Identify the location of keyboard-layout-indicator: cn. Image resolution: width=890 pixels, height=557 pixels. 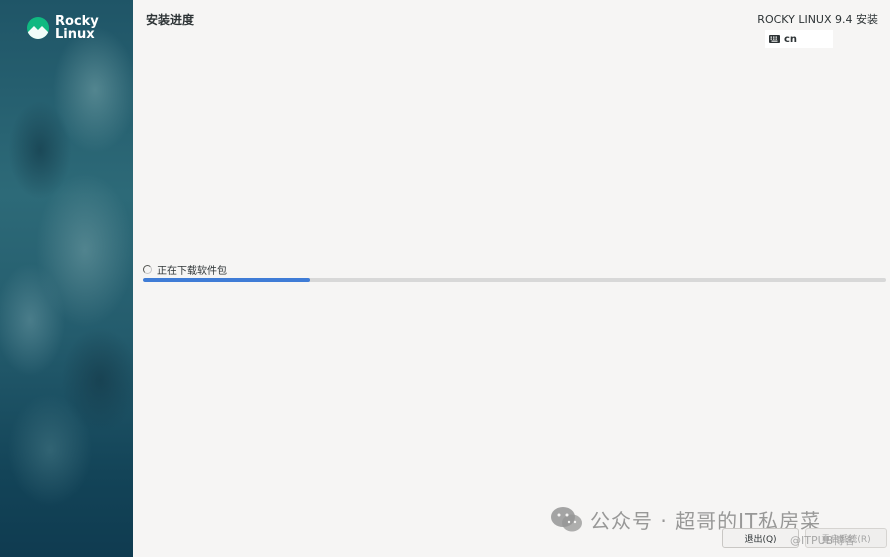
(799, 39).